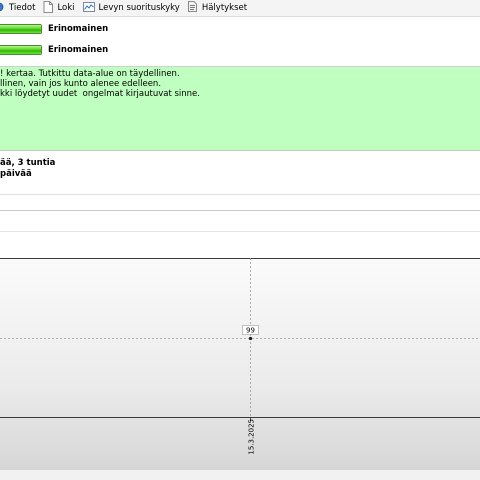 The image size is (480, 480). Describe the element at coordinates (48, 8) in the screenshot. I see `log-document-icon` at that location.